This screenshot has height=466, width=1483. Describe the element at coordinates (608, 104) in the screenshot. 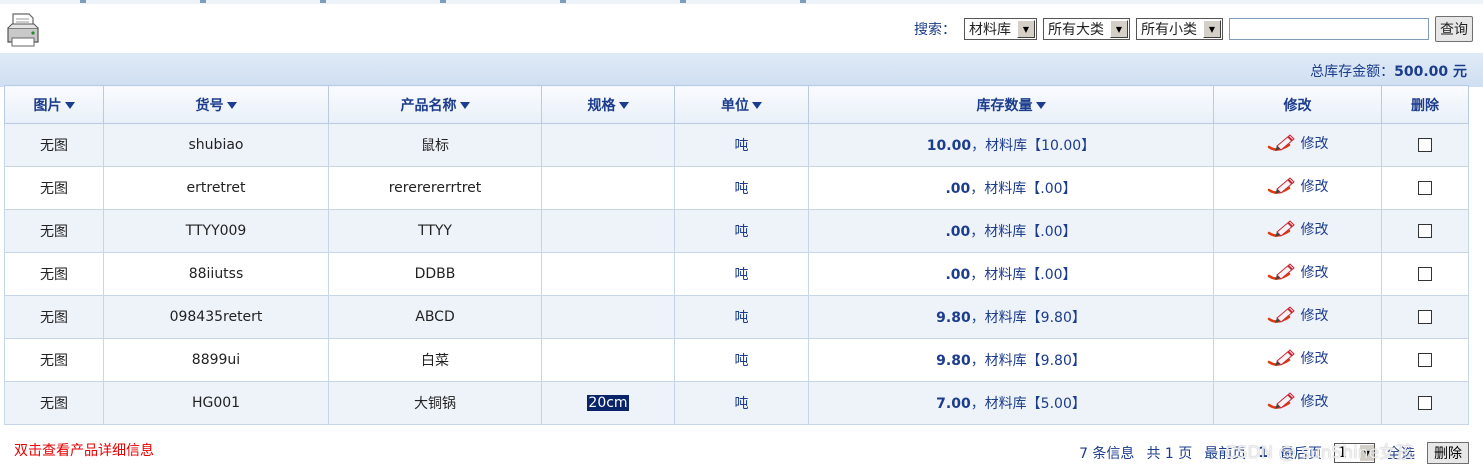

I see `col-header-spec: 规格` at that location.